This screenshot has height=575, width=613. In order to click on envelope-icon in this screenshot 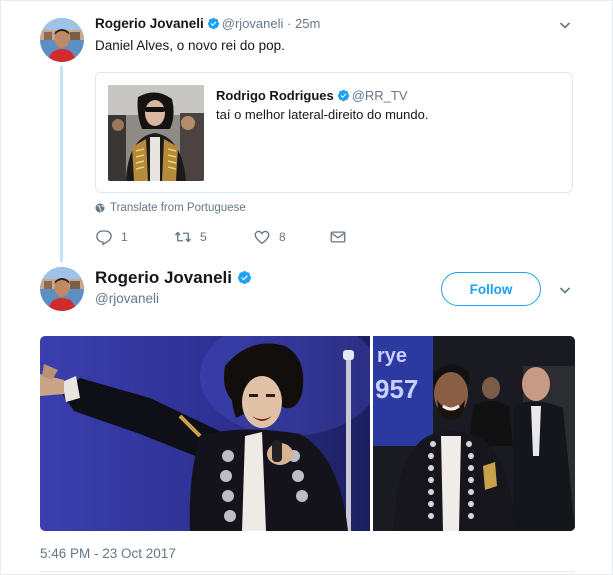, I will do `click(338, 237)`.